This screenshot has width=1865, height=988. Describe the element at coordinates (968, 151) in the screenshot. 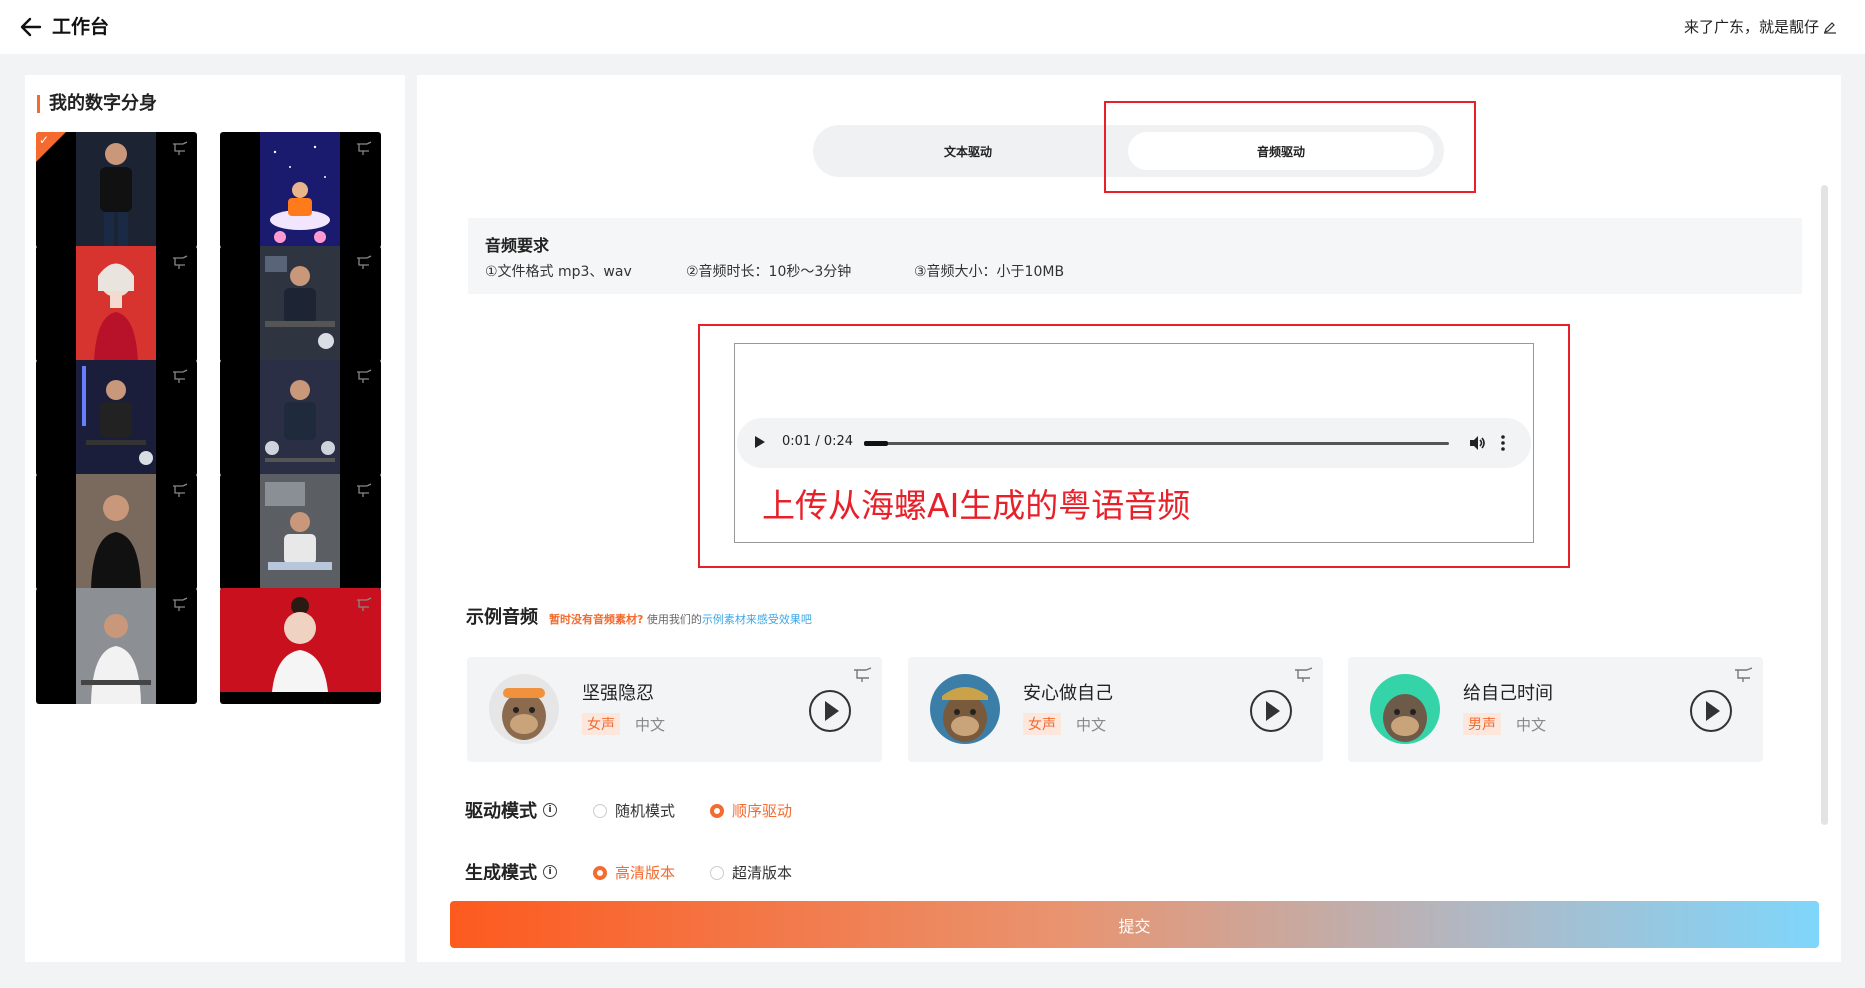

I see `tab-text-drive: 文本驱动` at that location.